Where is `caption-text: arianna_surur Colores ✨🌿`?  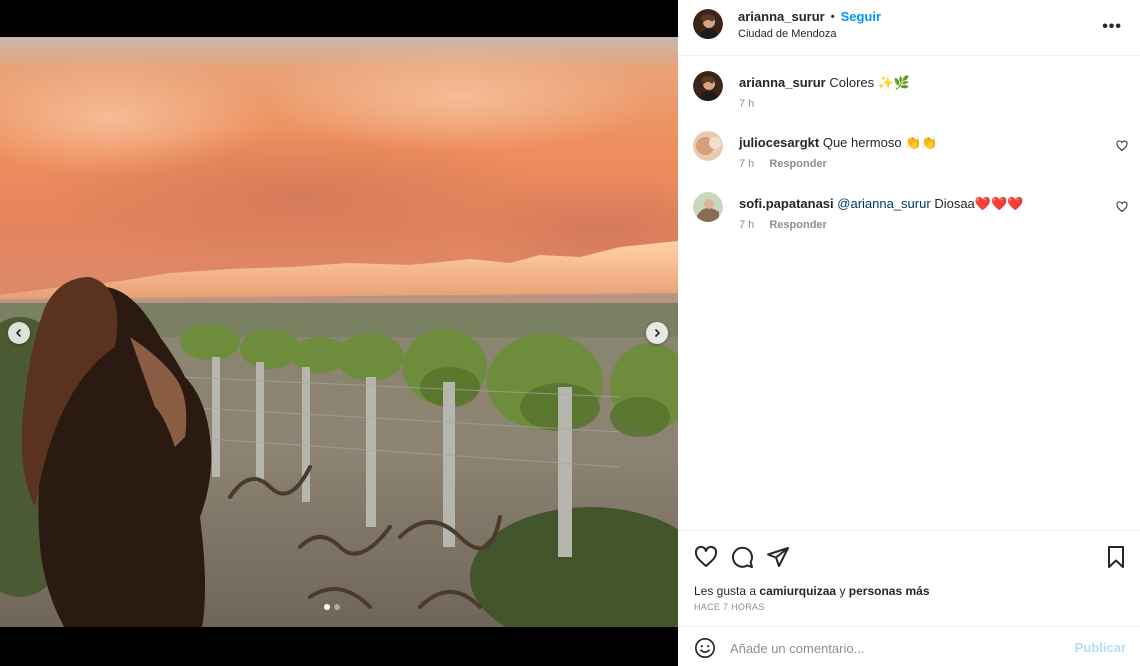 caption-text: arianna_surur Colores ✨🌿 is located at coordinates (824, 83).